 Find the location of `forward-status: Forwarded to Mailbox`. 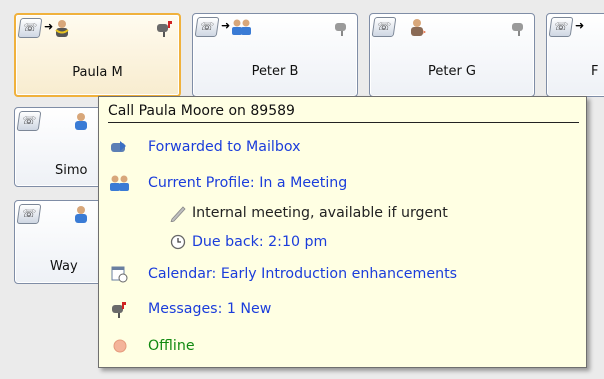

forward-status: Forwarded to Mailbox is located at coordinates (224, 147).